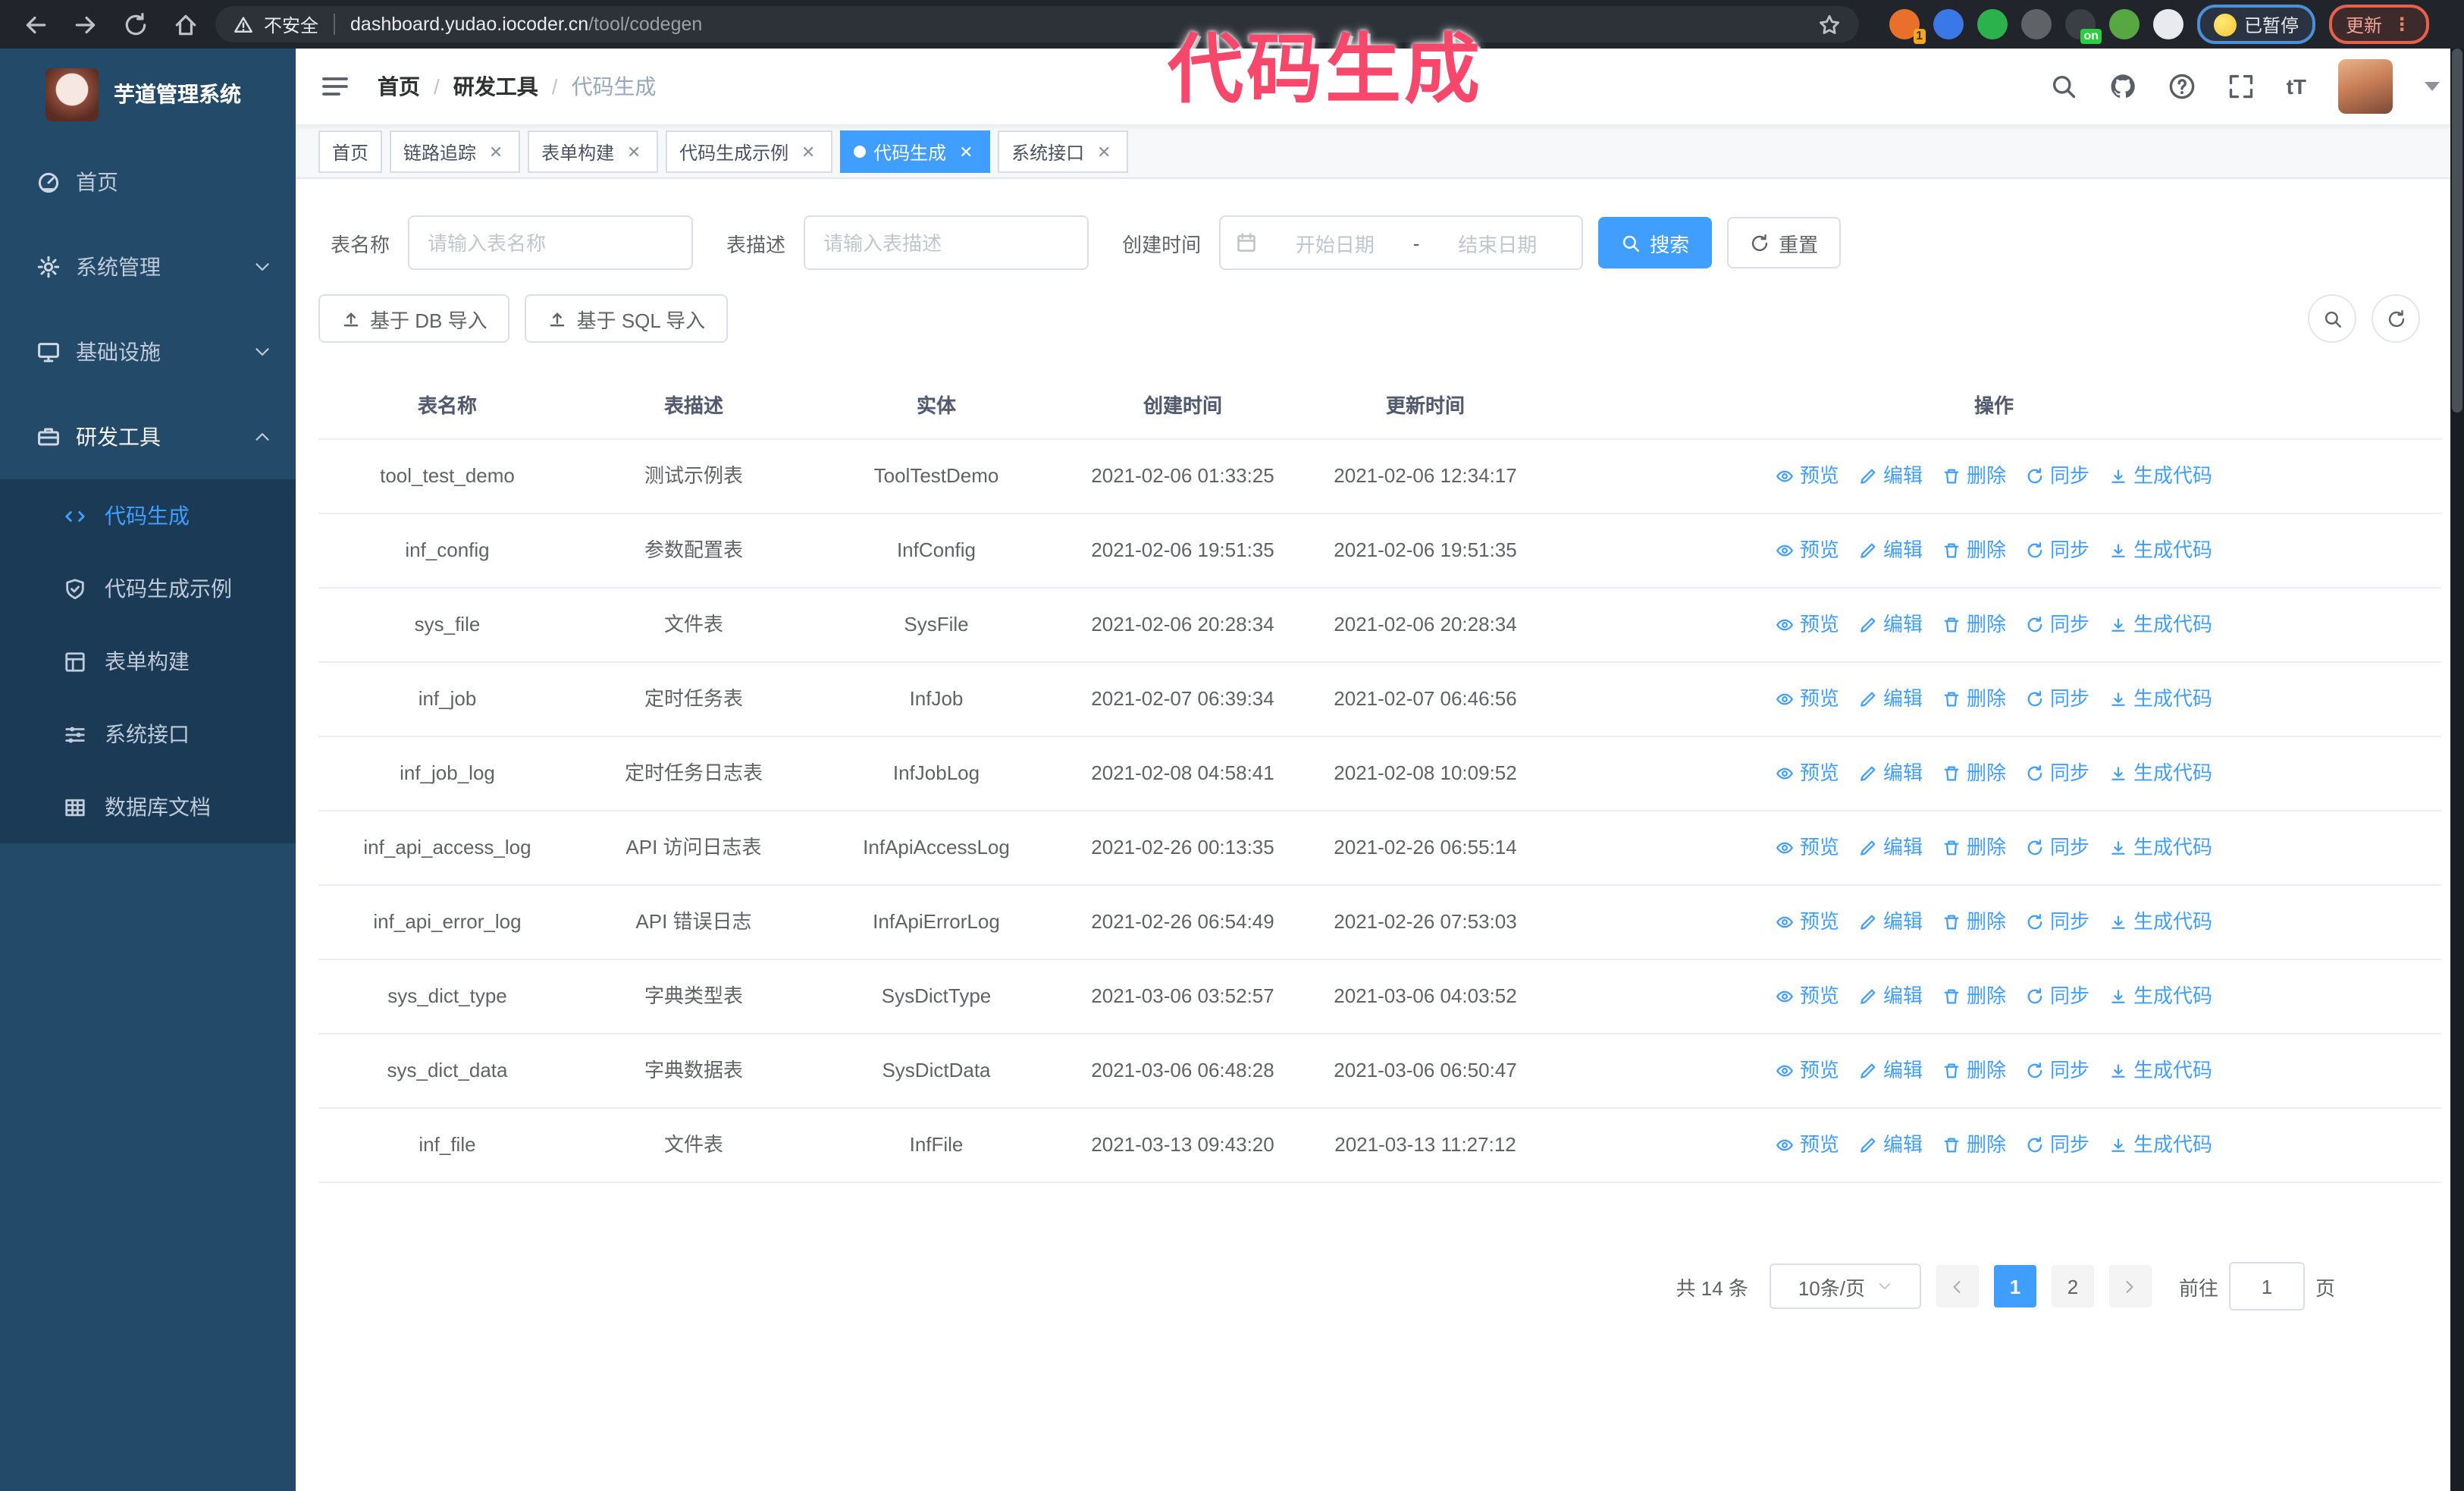 The image size is (2464, 1491). Describe the element at coordinates (2457, 231) in the screenshot. I see `scrollbar-thumb` at that location.